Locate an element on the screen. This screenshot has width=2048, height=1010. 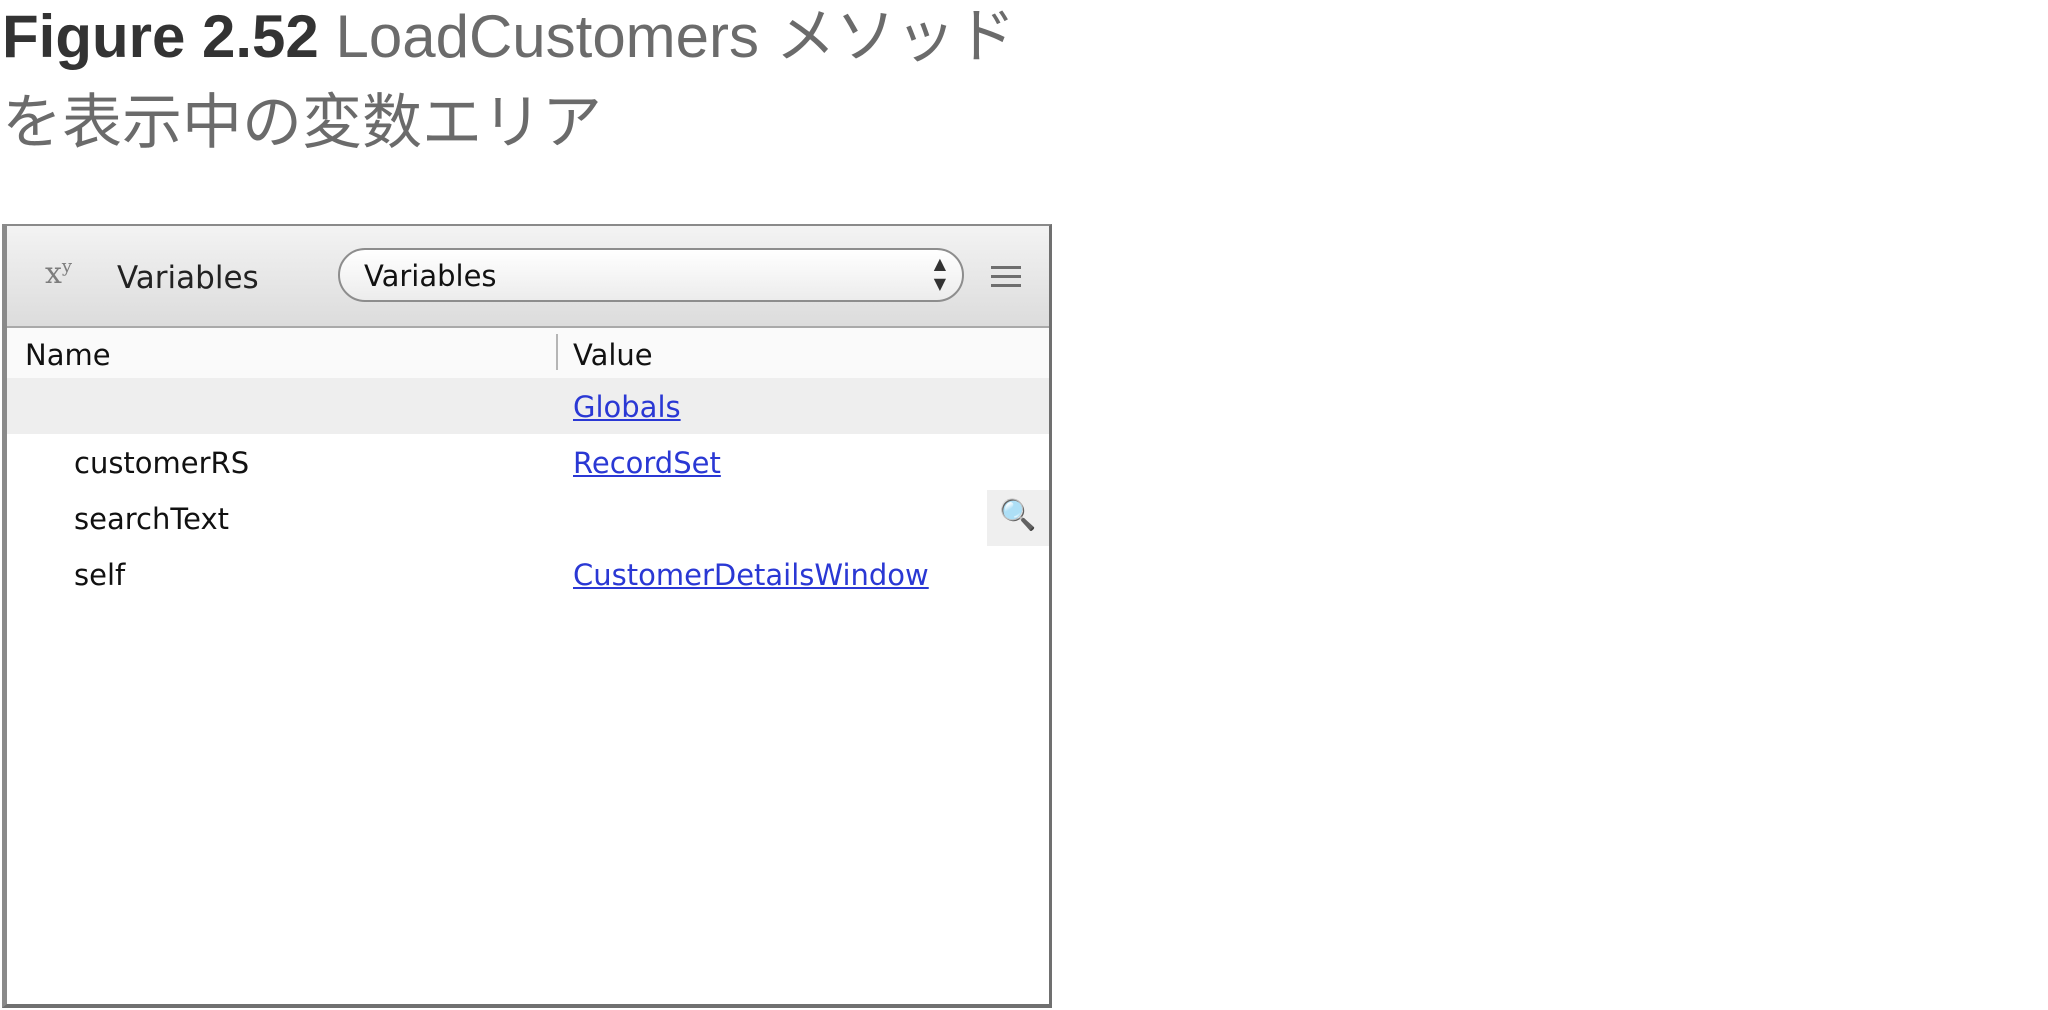
table-row: searchText 🔍 is located at coordinates (528, 518).